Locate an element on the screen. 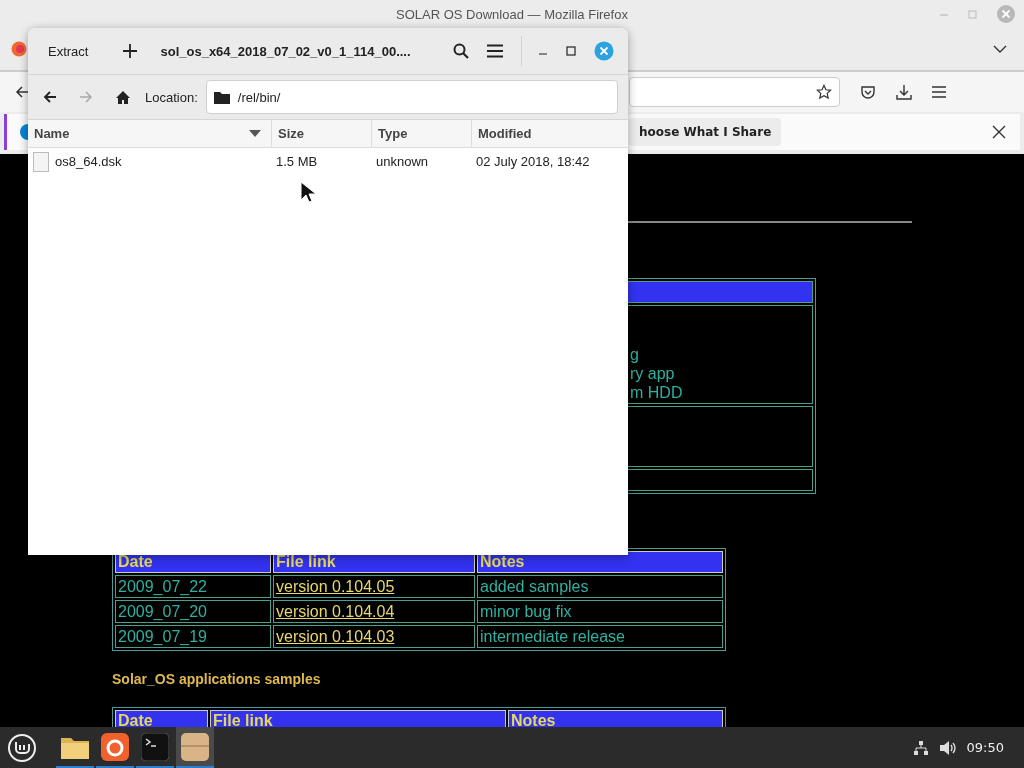 The width and height of the screenshot is (1024, 768). location-label: Location: is located at coordinates (171, 97).